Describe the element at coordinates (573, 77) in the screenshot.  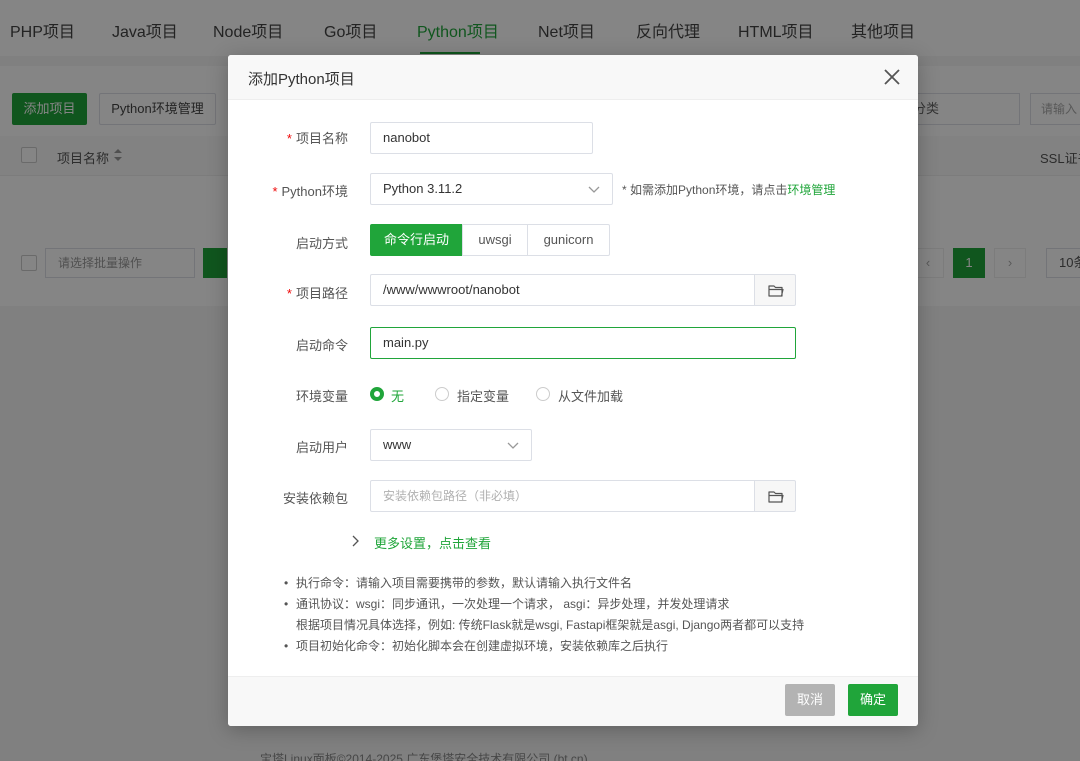
I see `dialog-header: 添加Python项目` at that location.